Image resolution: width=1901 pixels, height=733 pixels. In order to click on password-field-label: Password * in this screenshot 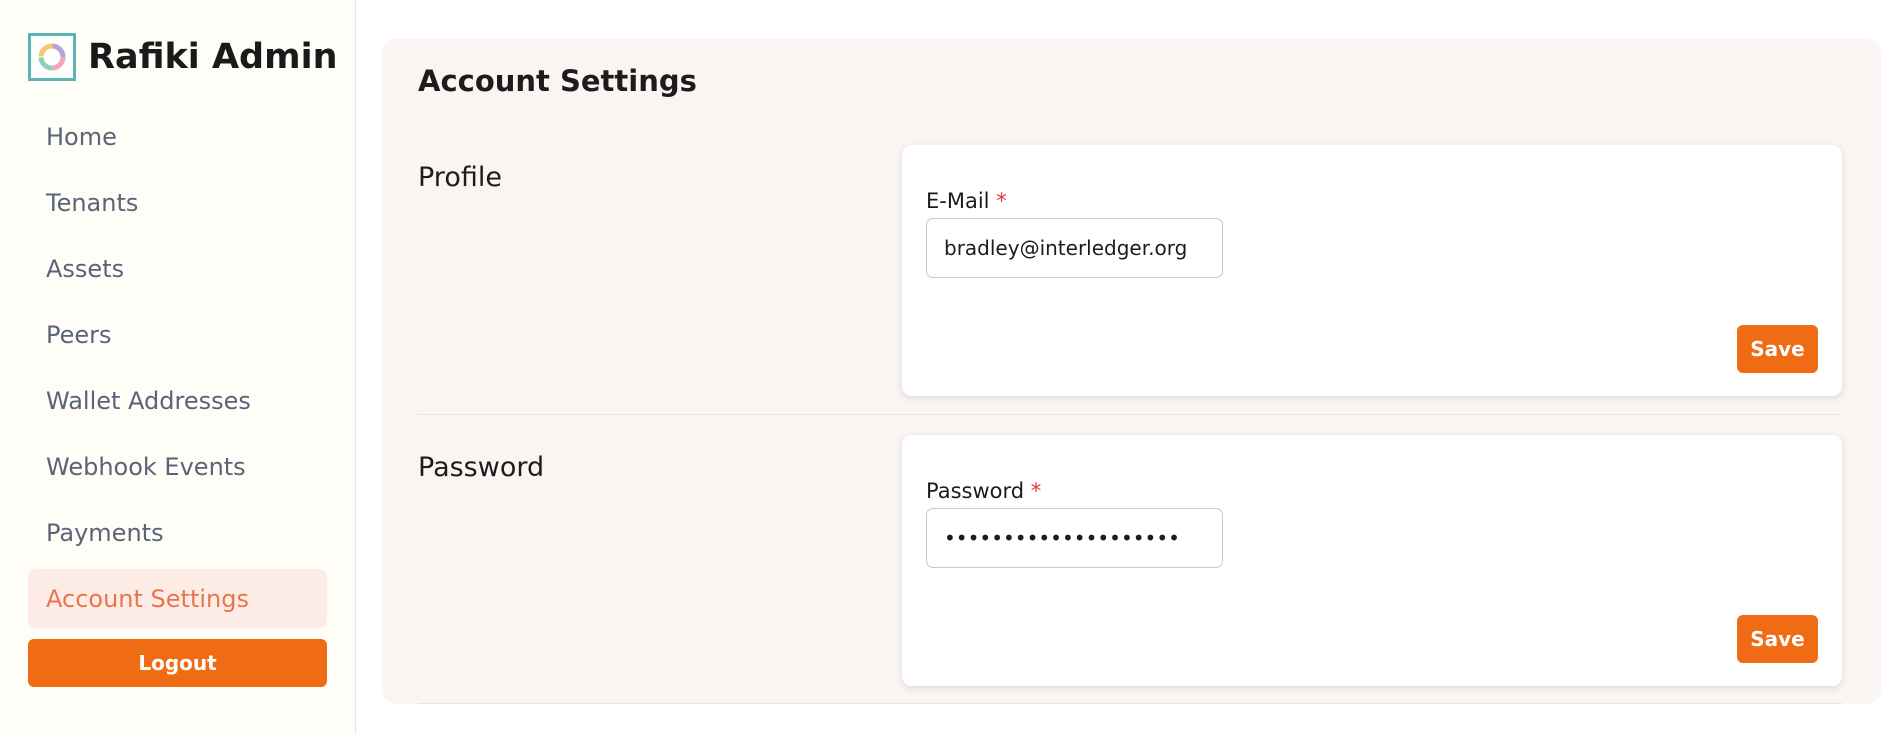, I will do `click(983, 491)`.